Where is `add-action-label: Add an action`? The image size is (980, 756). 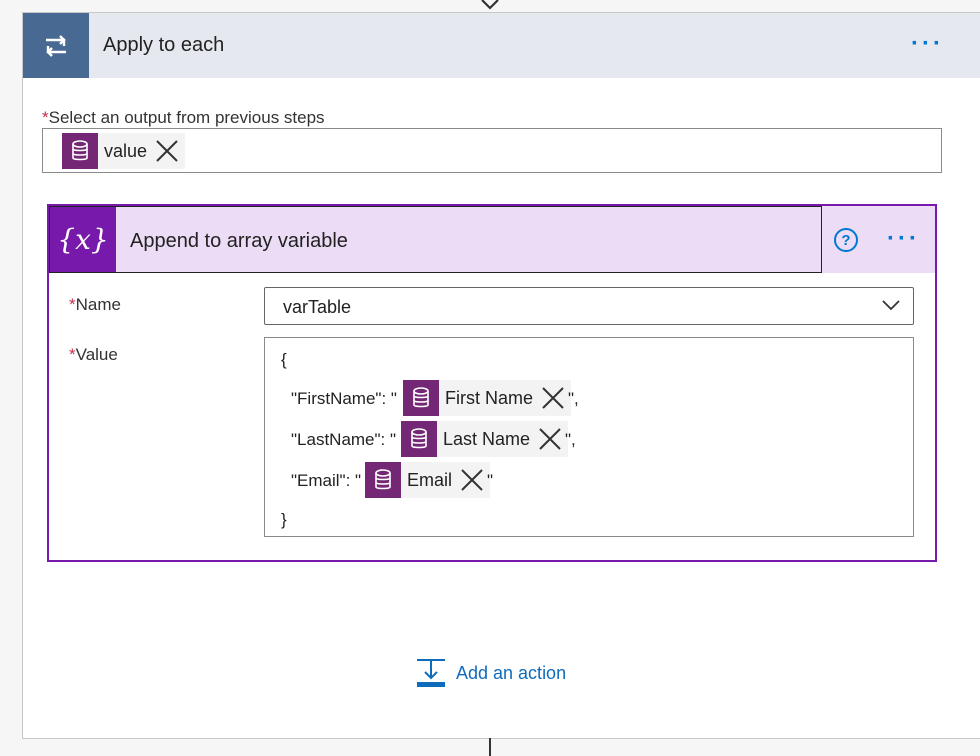
add-action-label: Add an action is located at coordinates (511, 672).